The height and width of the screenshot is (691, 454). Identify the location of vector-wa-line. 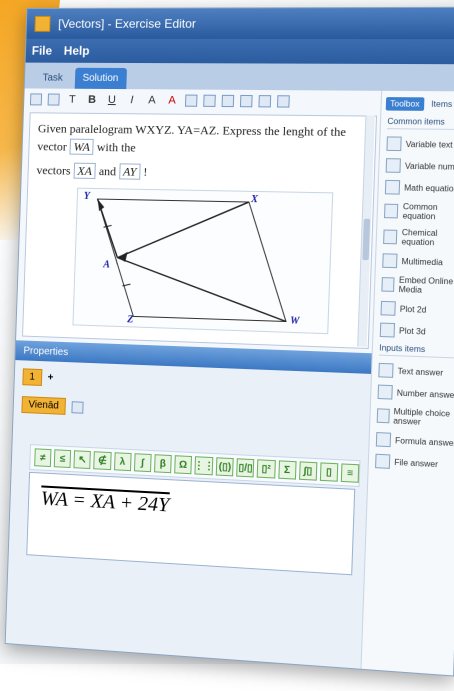
(201, 290).